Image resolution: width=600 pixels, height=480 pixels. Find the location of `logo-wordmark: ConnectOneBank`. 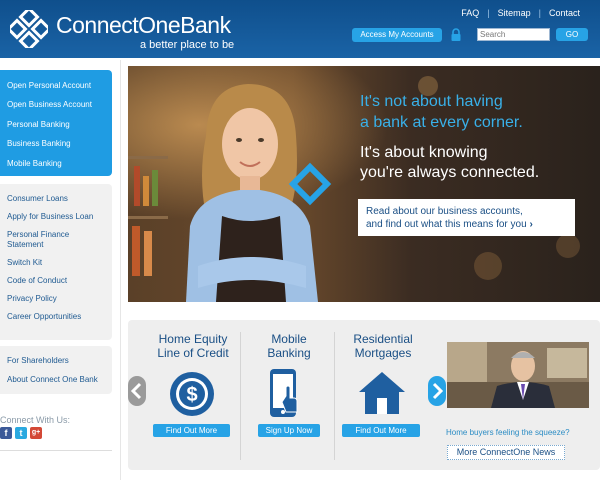

logo-wordmark: ConnectOneBank is located at coordinates (143, 25).